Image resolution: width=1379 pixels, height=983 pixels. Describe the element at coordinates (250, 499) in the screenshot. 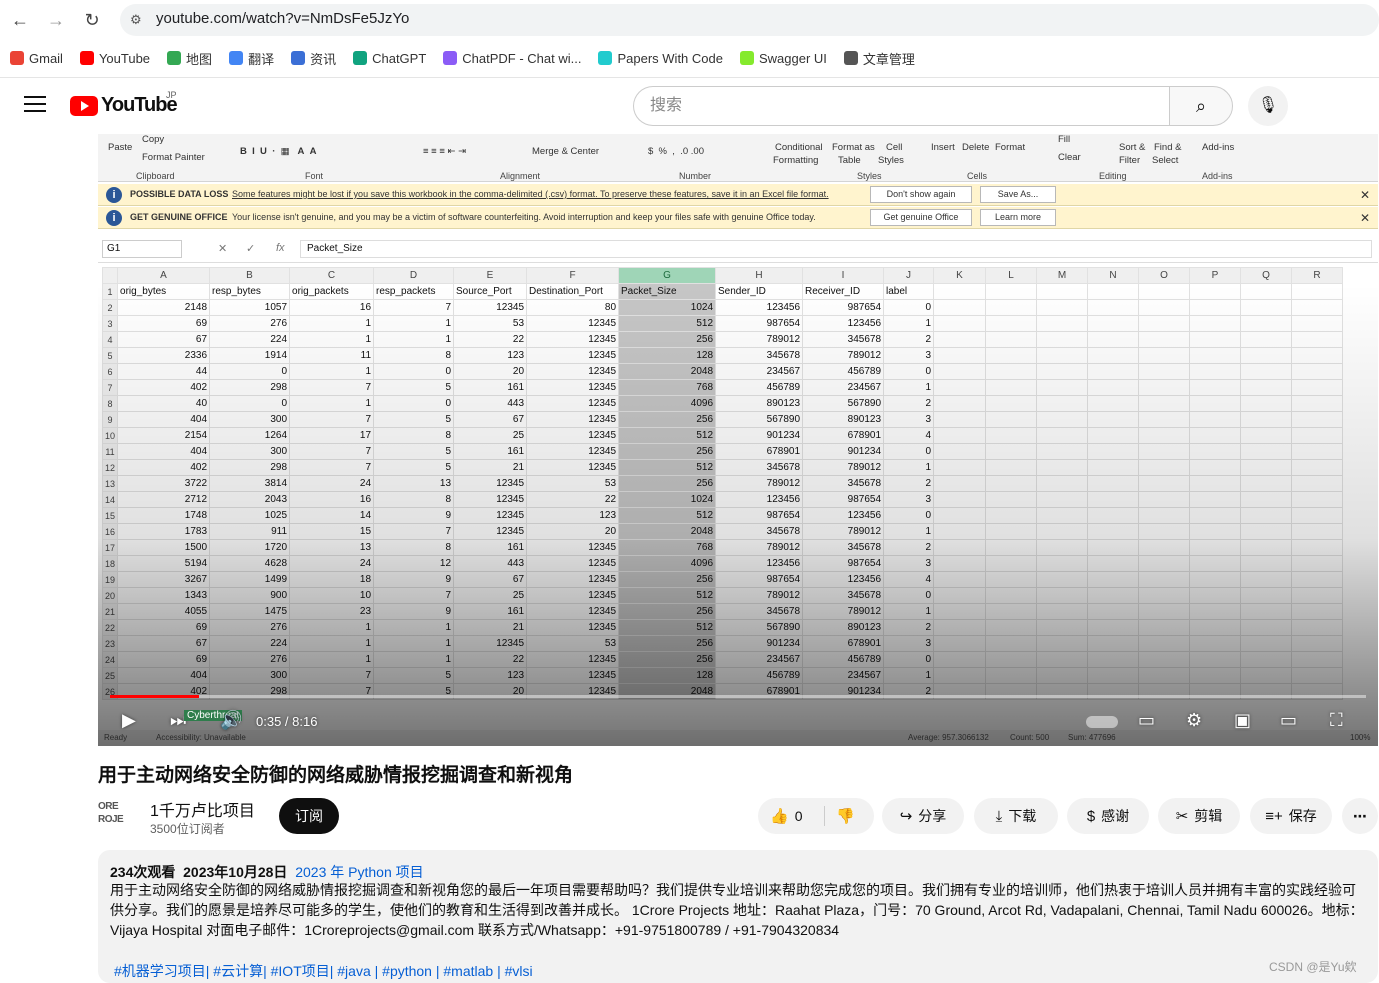

I see `cell: 2043` at that location.